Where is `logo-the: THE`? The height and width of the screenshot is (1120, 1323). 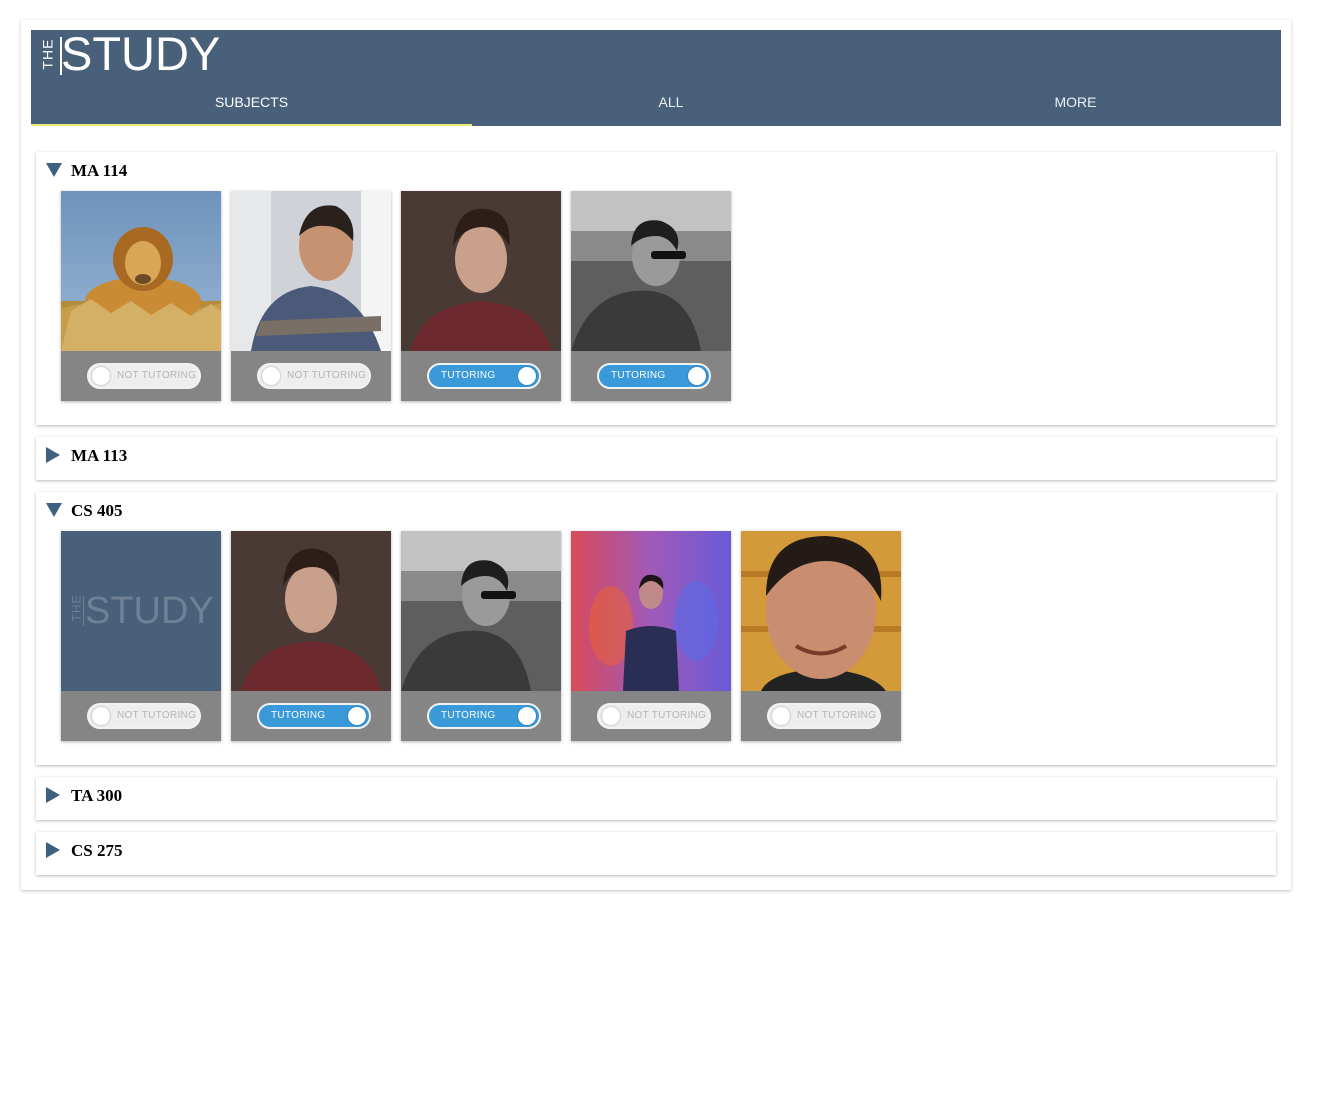
logo-the: THE is located at coordinates (47, 54).